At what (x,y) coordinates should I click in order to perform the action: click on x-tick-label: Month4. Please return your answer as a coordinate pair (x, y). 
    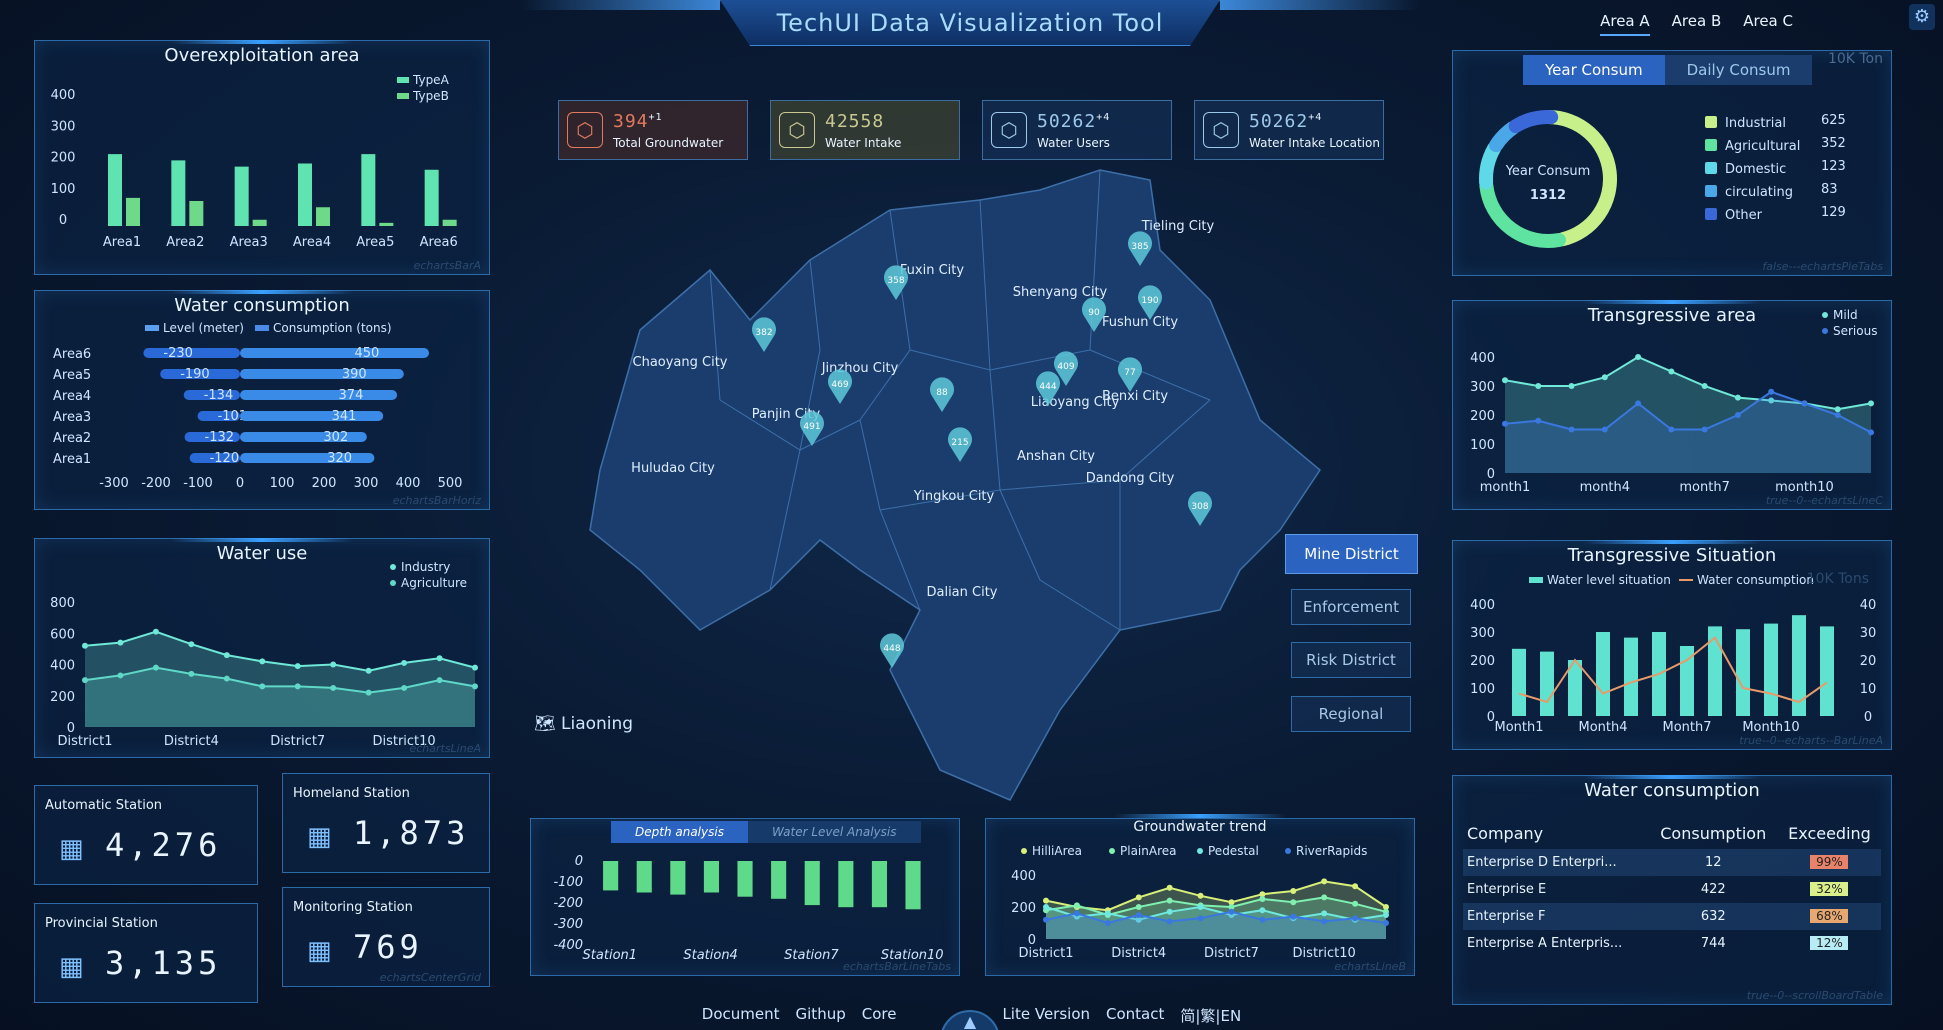
    Looking at the image, I should click on (1602, 727).